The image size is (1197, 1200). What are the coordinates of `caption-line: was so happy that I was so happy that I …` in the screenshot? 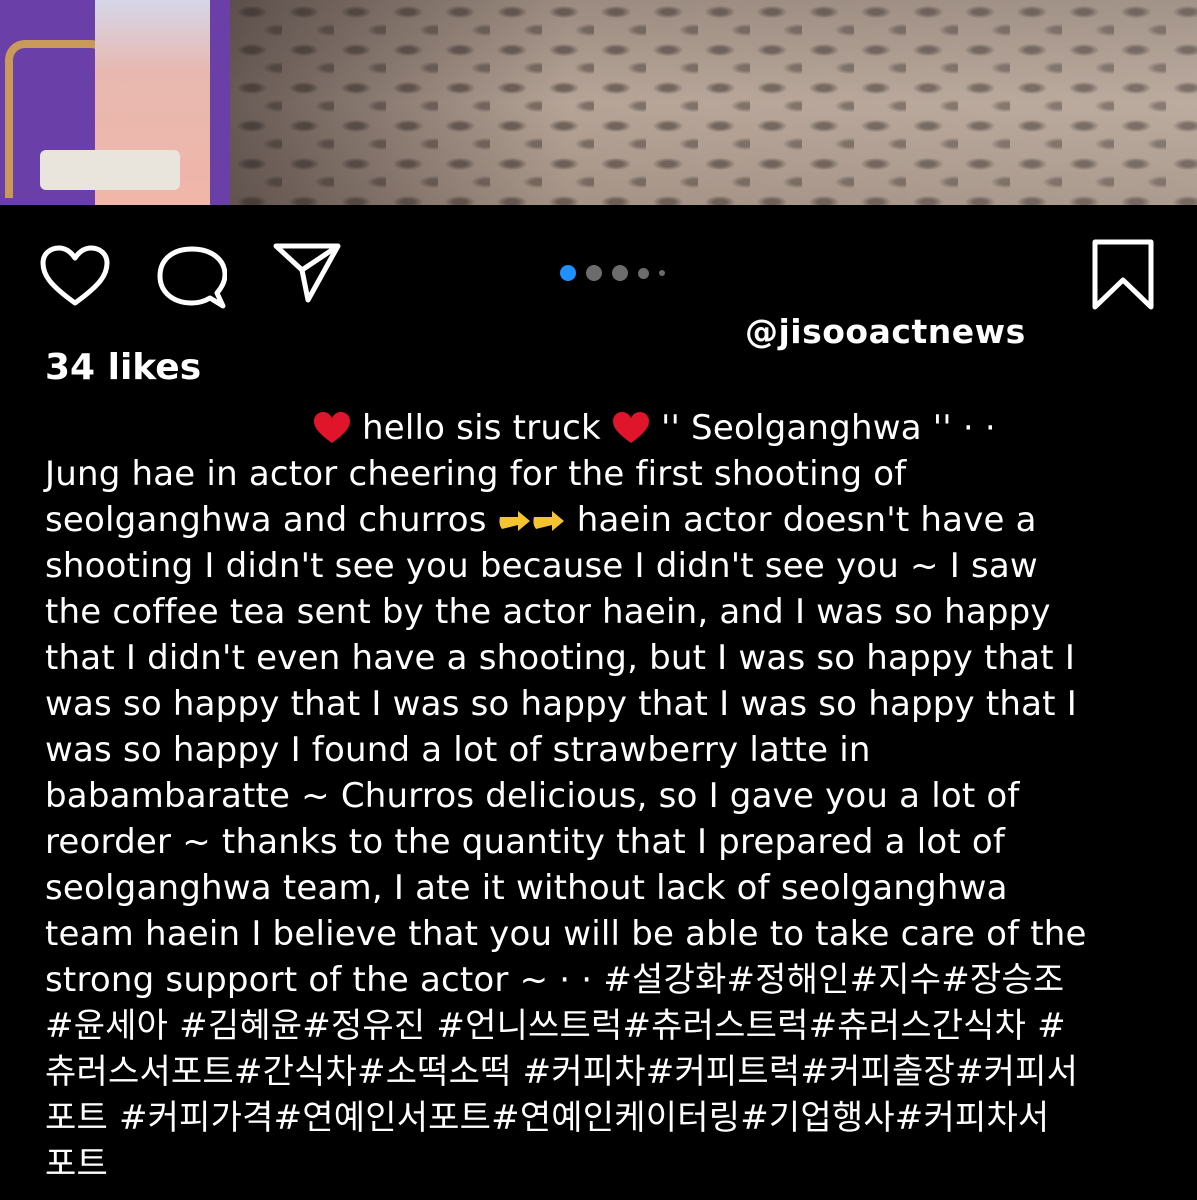 It's located at (561, 704).